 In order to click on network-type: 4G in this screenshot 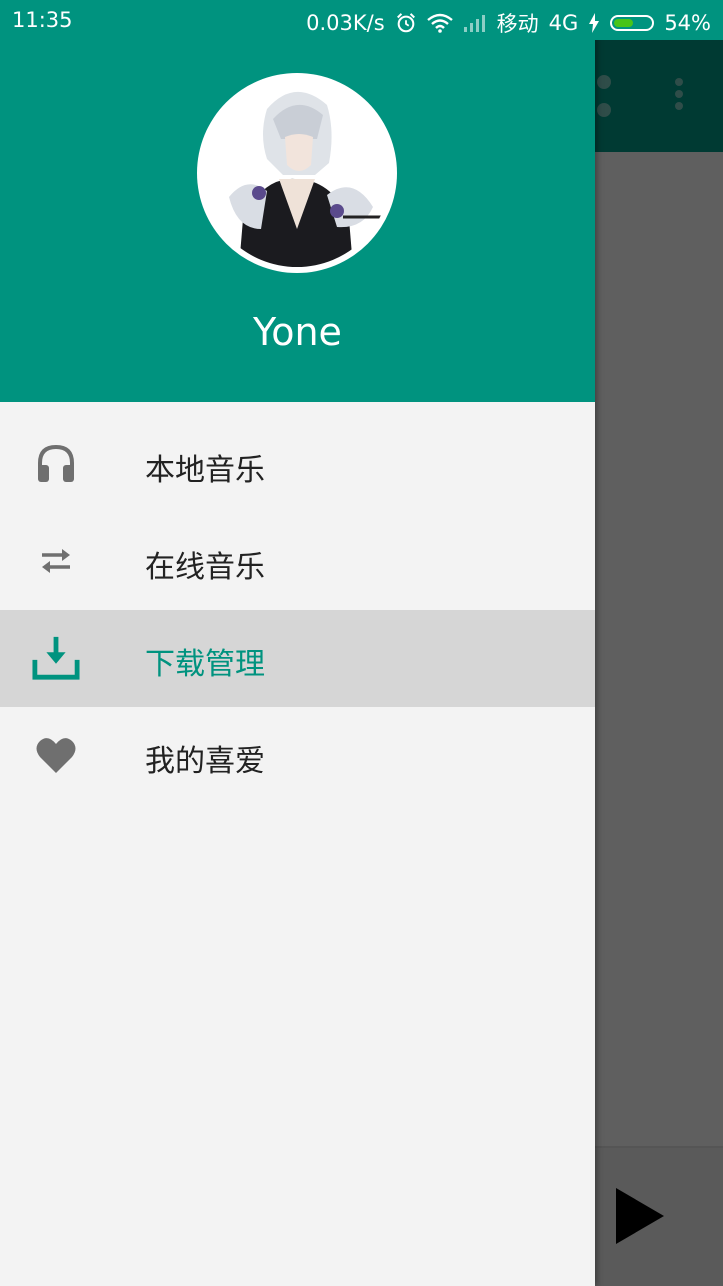, I will do `click(563, 23)`.